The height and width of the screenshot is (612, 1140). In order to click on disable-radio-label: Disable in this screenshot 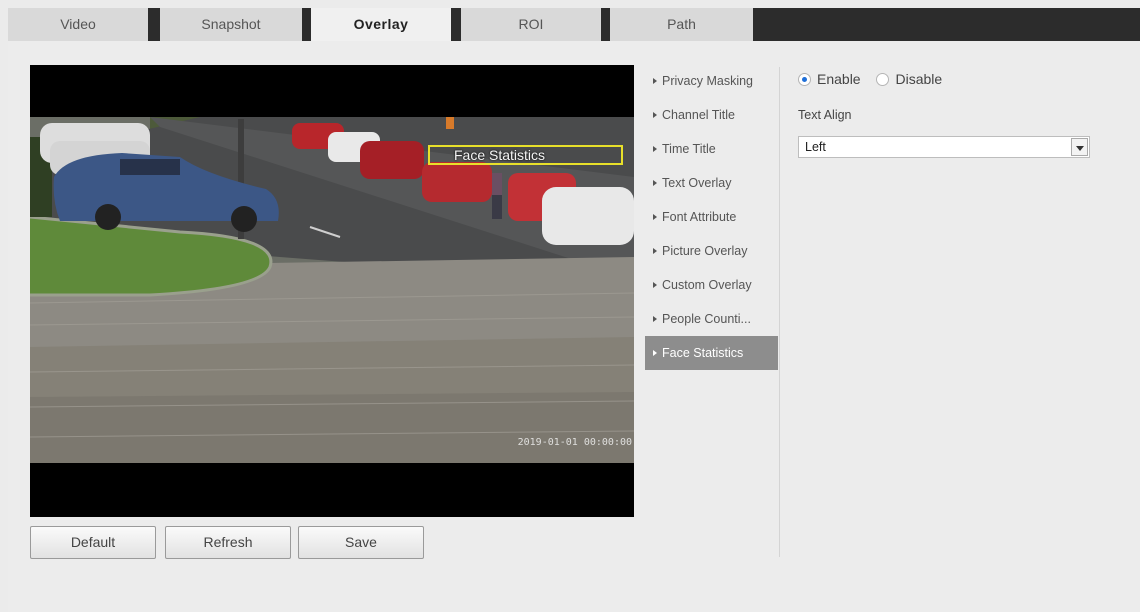, I will do `click(919, 79)`.